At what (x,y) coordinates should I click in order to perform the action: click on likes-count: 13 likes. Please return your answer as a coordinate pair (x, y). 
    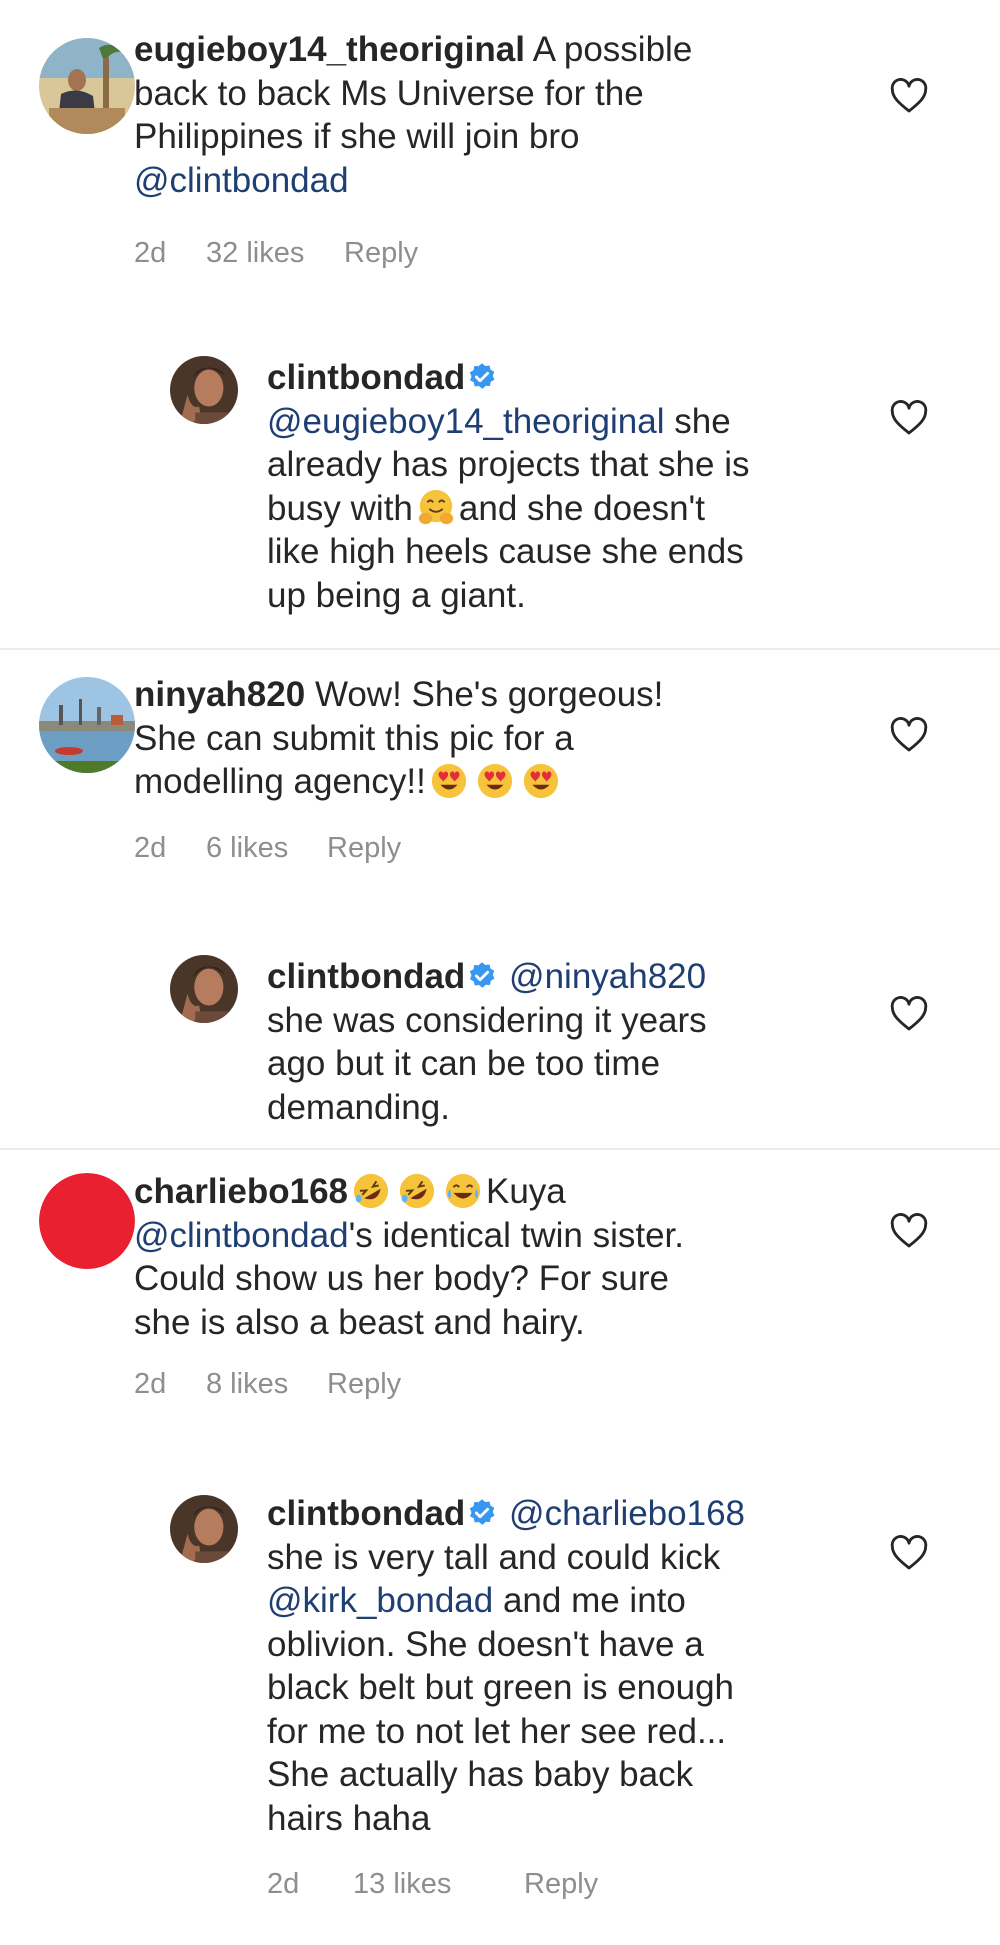
    Looking at the image, I should click on (402, 1884).